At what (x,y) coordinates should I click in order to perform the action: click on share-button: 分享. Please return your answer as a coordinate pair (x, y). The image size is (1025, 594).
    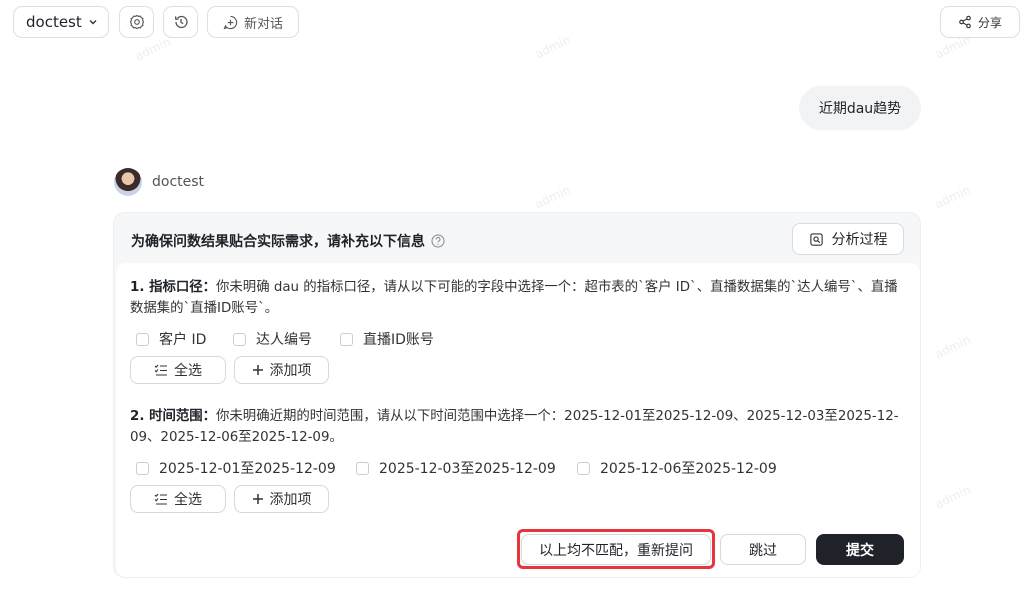
    Looking at the image, I should click on (980, 22).